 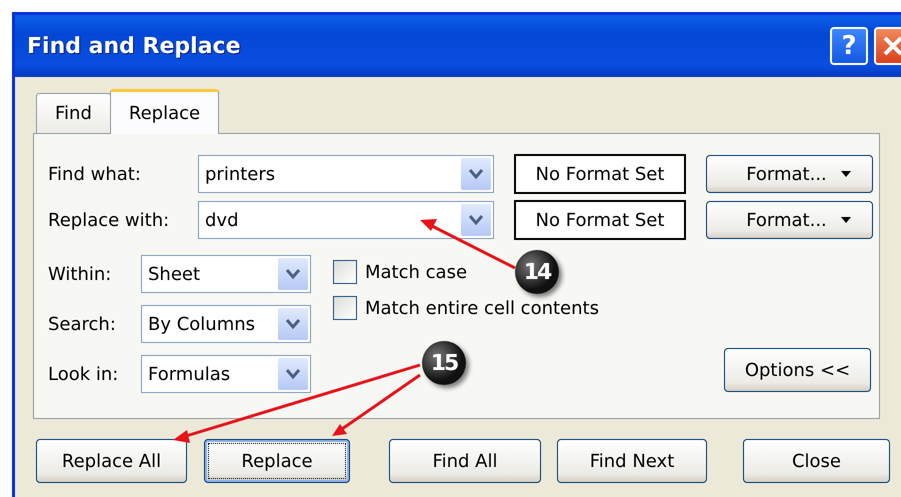 I want to click on checkbox-label: Match case, so click(x=416, y=272).